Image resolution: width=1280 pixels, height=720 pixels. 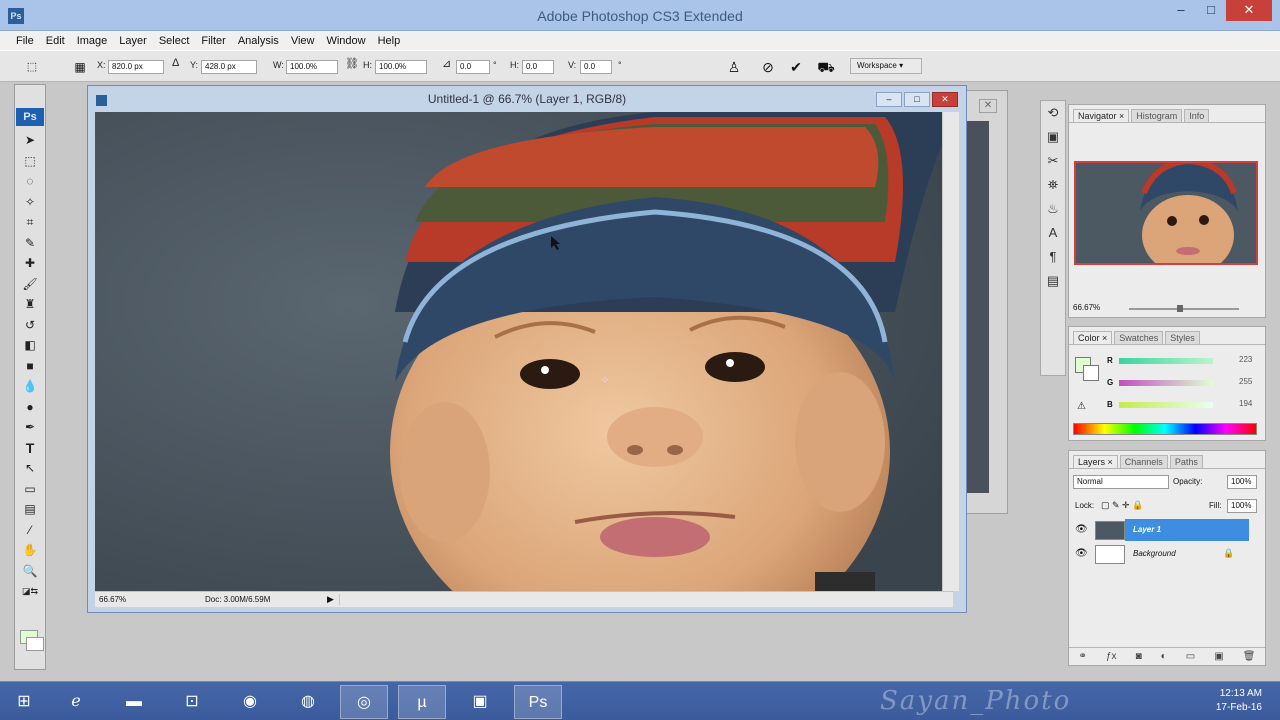 I want to click on h-skew-field: 0.0, so click(x=538, y=67).